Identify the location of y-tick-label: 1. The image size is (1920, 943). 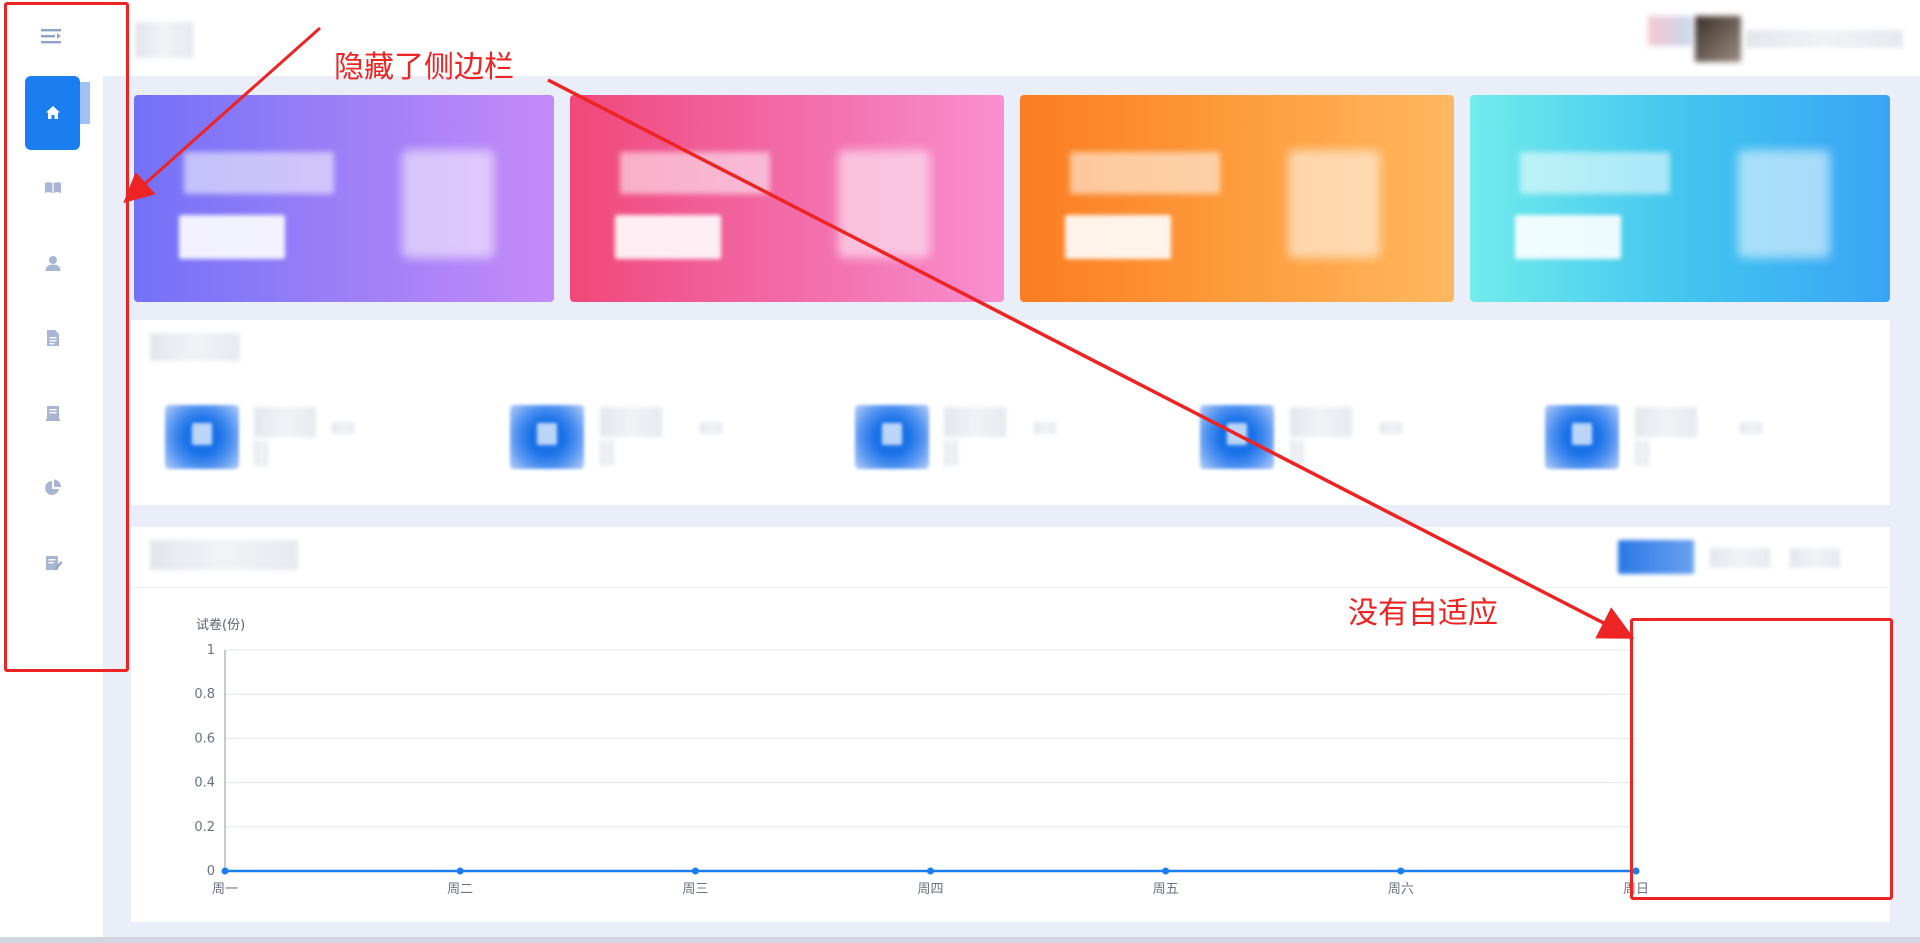
(211, 650).